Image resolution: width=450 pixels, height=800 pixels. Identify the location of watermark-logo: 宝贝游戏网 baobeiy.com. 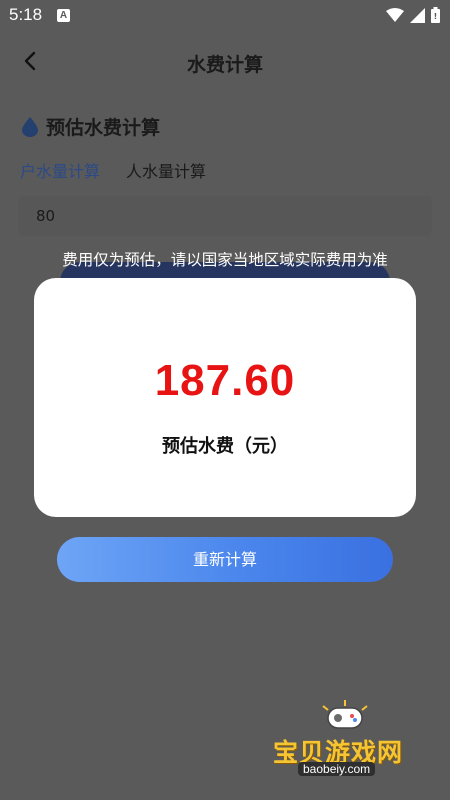
(347, 745).